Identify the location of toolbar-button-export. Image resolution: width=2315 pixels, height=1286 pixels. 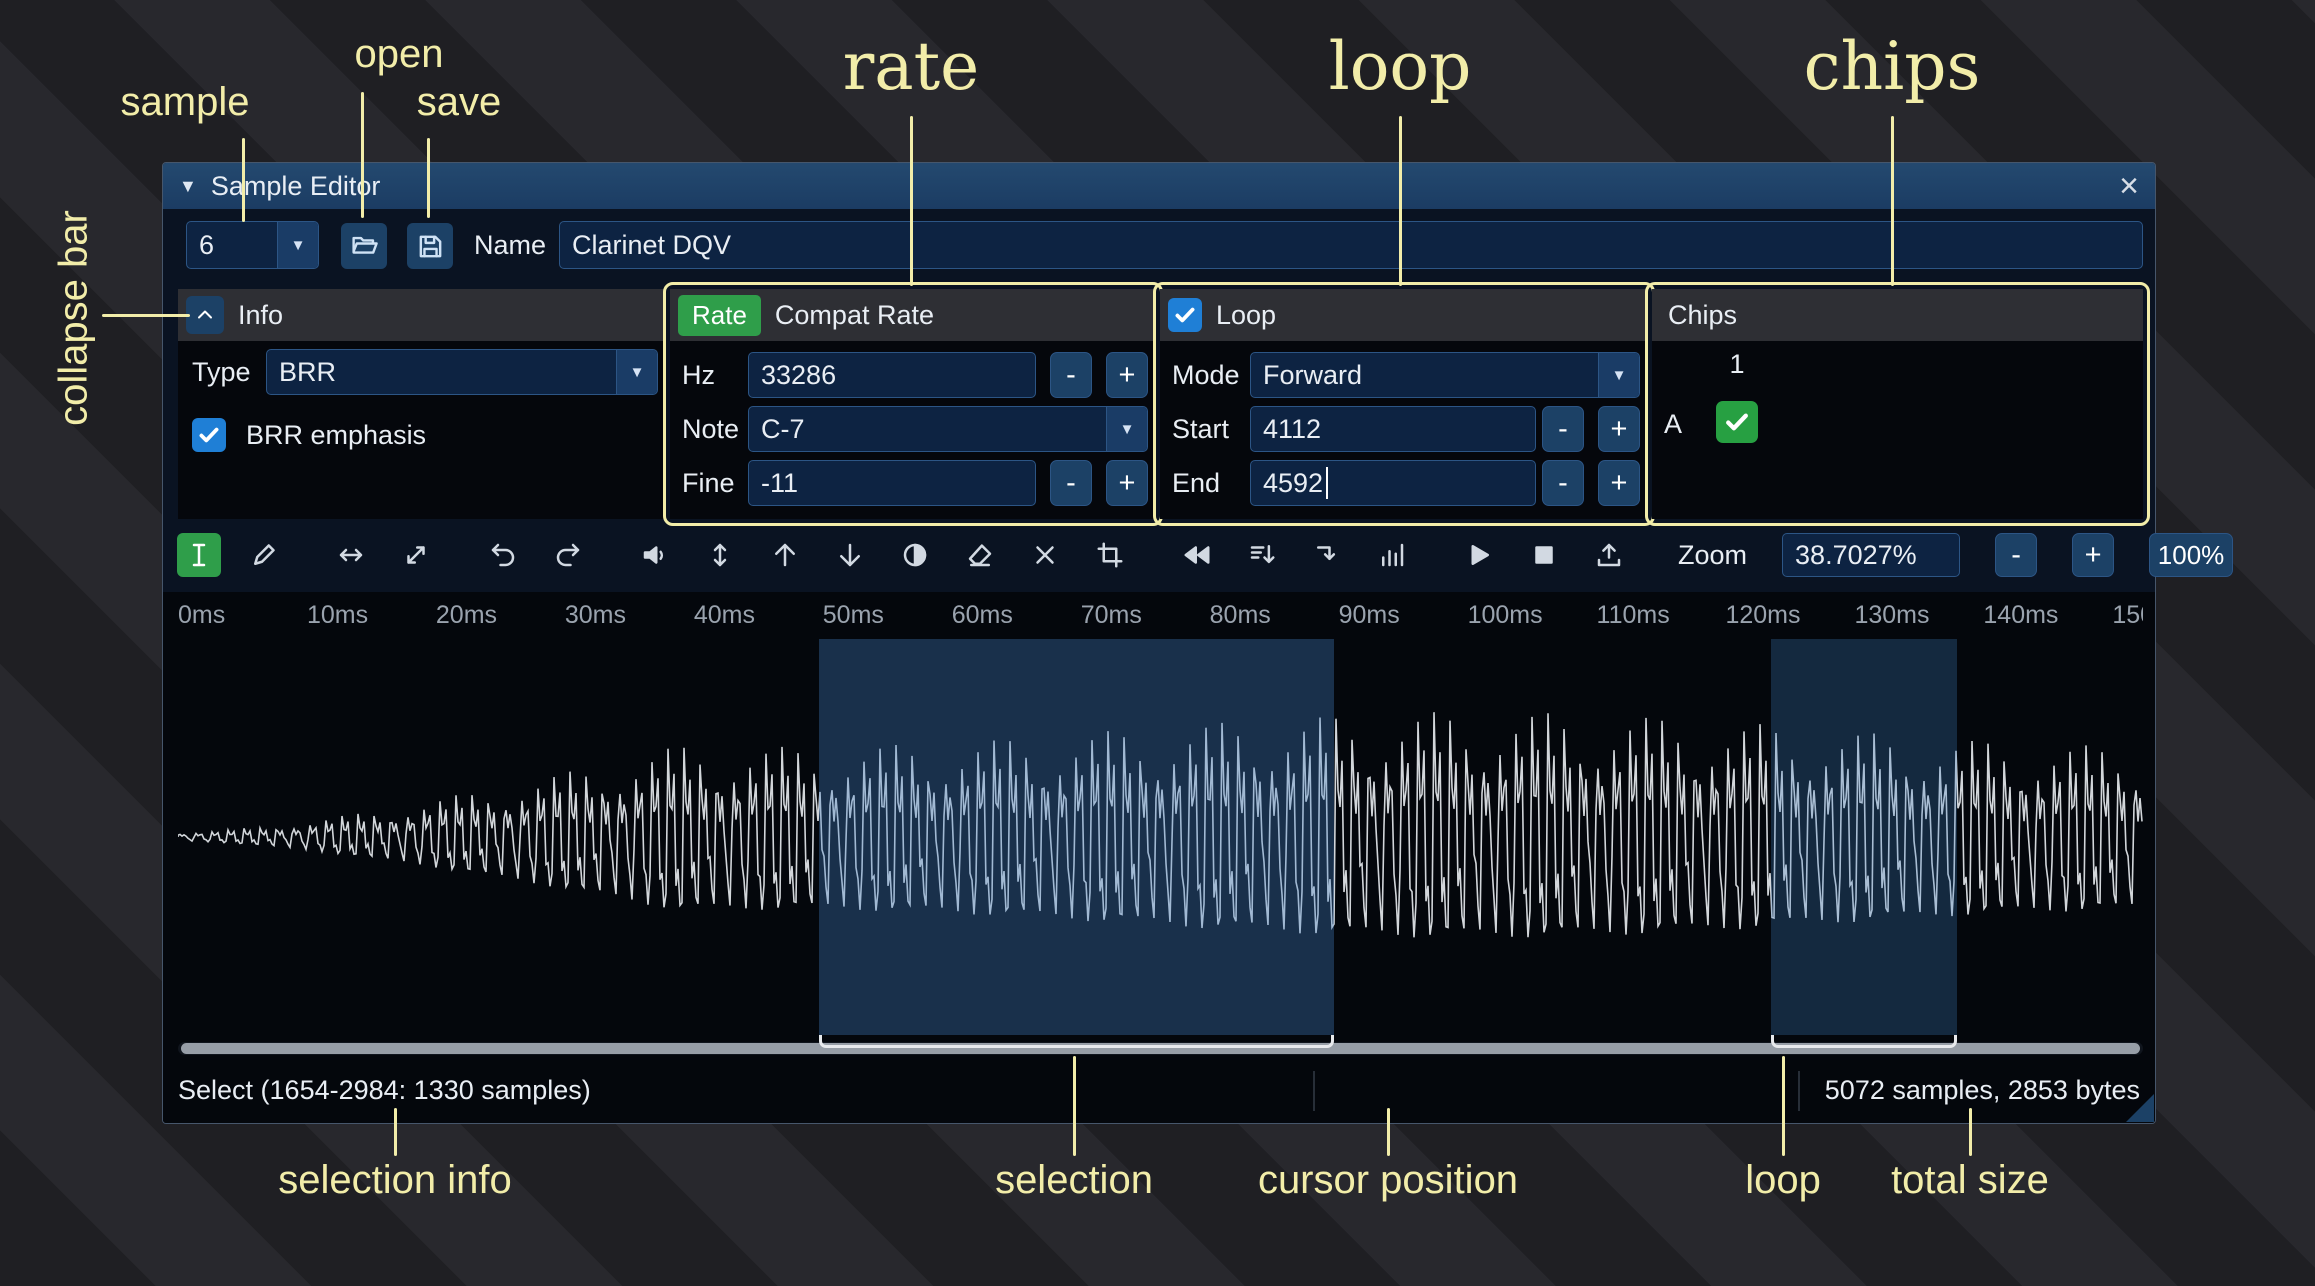
(1609, 555).